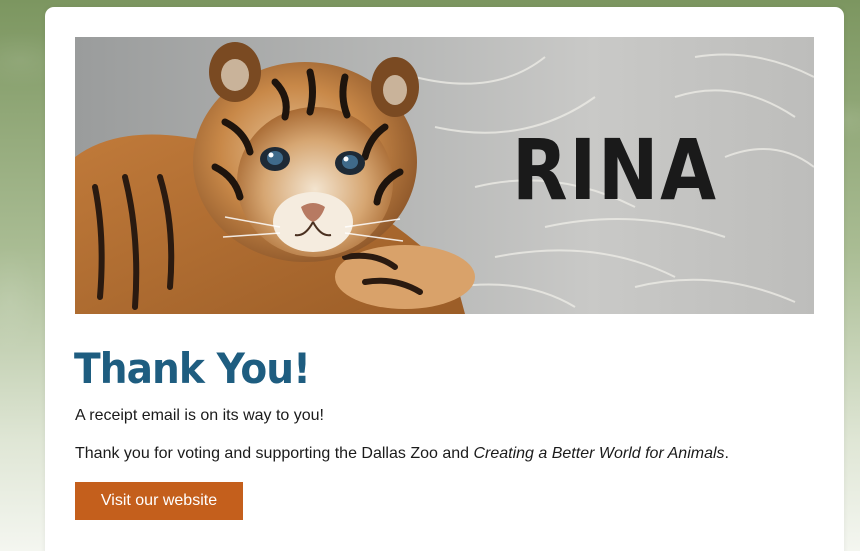 The image size is (860, 551). Describe the element at coordinates (726, 453) in the screenshot. I see `thanks-message-suffix: .` at that location.